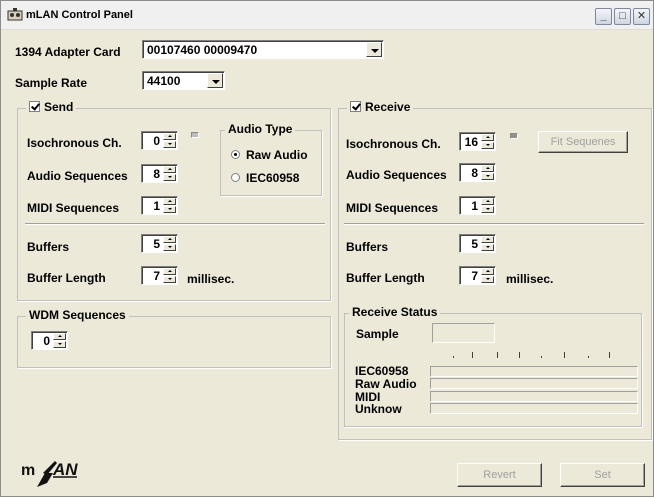 This screenshot has width=654, height=497. I want to click on receive-checkbox, so click(355, 106).